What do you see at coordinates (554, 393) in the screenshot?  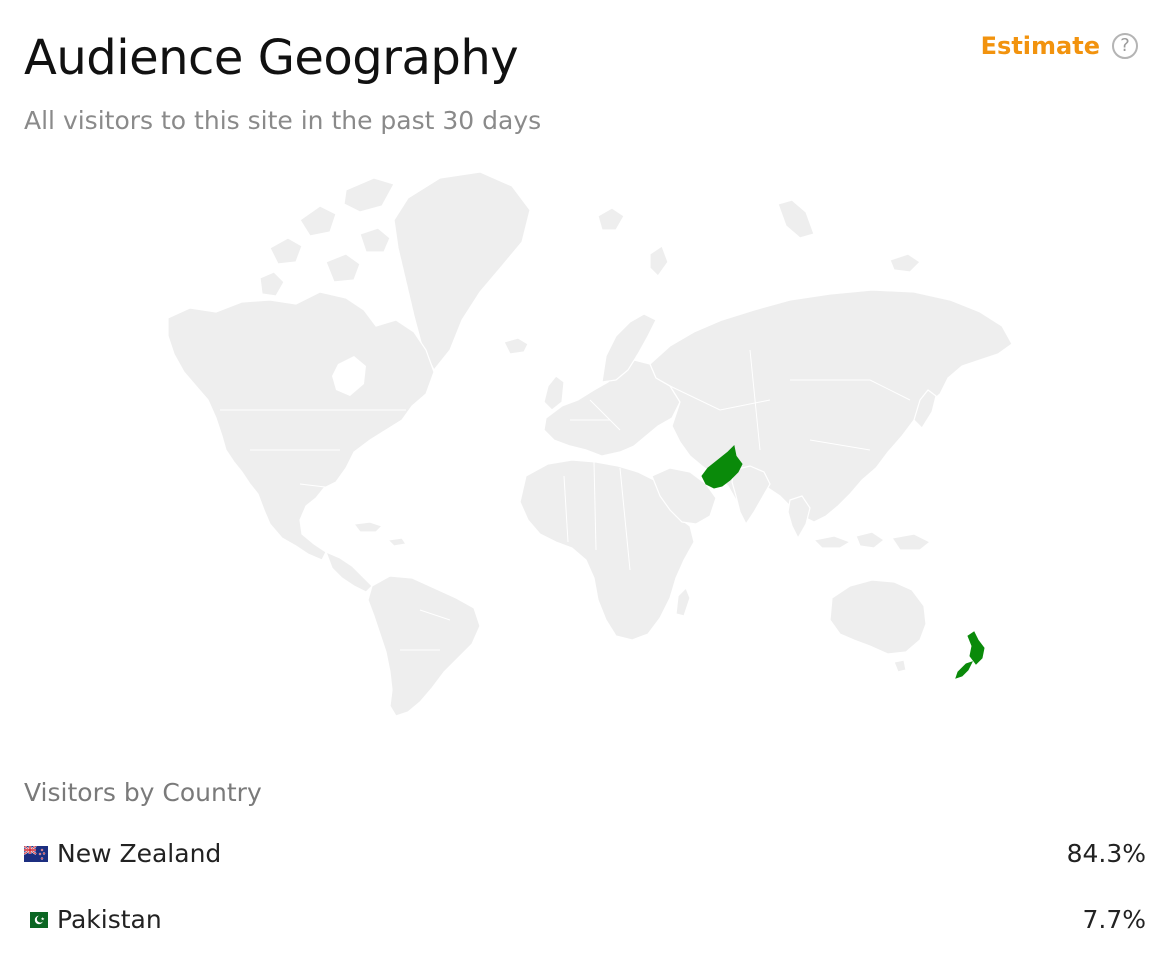 I see `map-region-uk` at bounding box center [554, 393].